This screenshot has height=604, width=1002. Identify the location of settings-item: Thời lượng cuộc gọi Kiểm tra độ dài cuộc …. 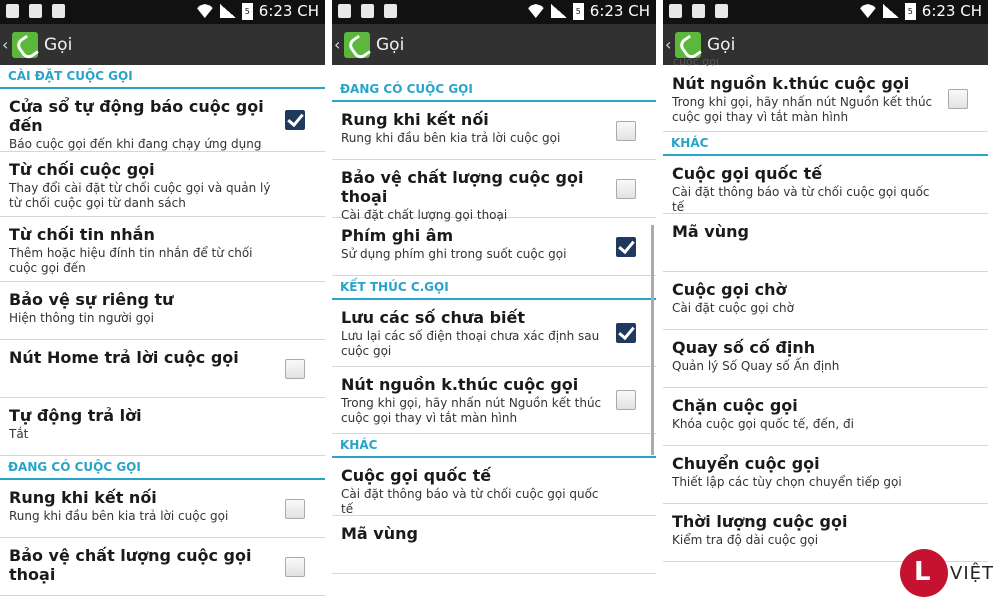
(825, 533).